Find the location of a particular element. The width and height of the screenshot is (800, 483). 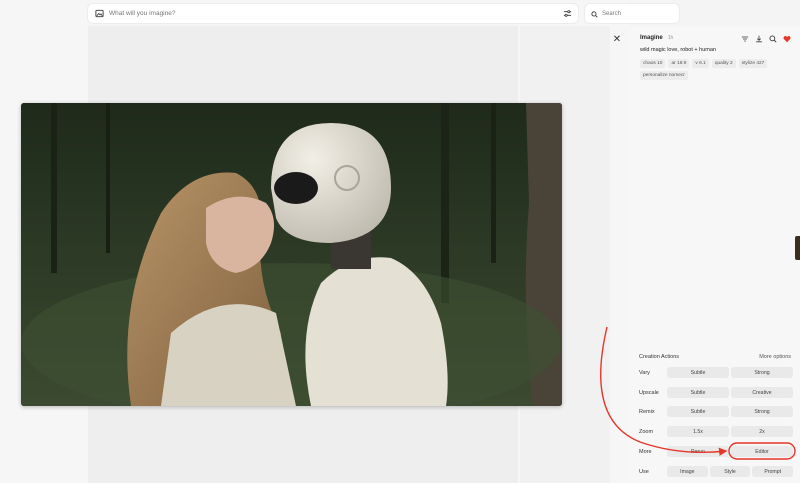

upscale-subtle-button: Subtle is located at coordinates (698, 392).